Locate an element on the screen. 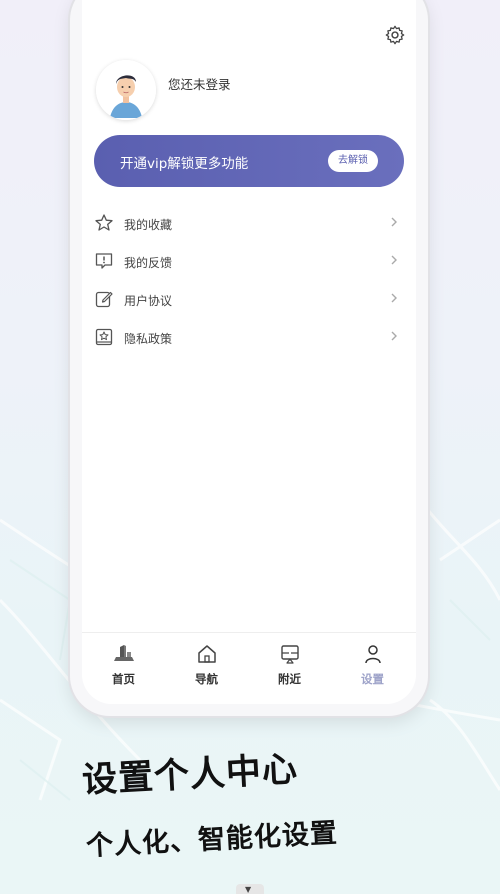 This screenshot has height=894, width=500. menu-item-label: 我的反馈 is located at coordinates (148, 263).